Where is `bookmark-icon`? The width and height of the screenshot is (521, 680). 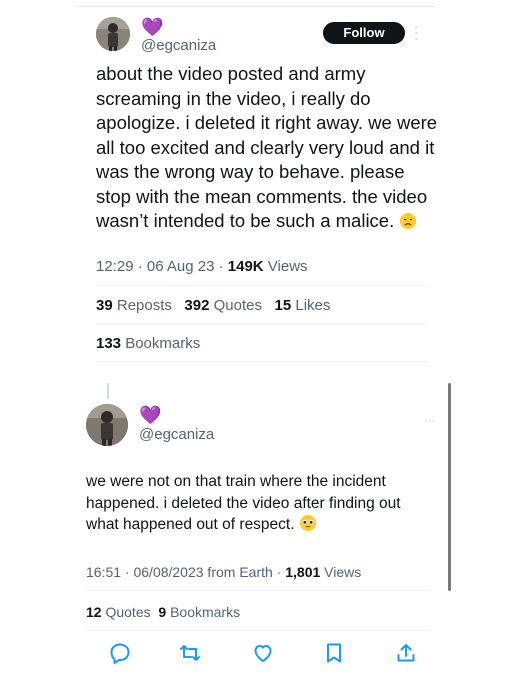 bookmark-icon is located at coordinates (334, 653).